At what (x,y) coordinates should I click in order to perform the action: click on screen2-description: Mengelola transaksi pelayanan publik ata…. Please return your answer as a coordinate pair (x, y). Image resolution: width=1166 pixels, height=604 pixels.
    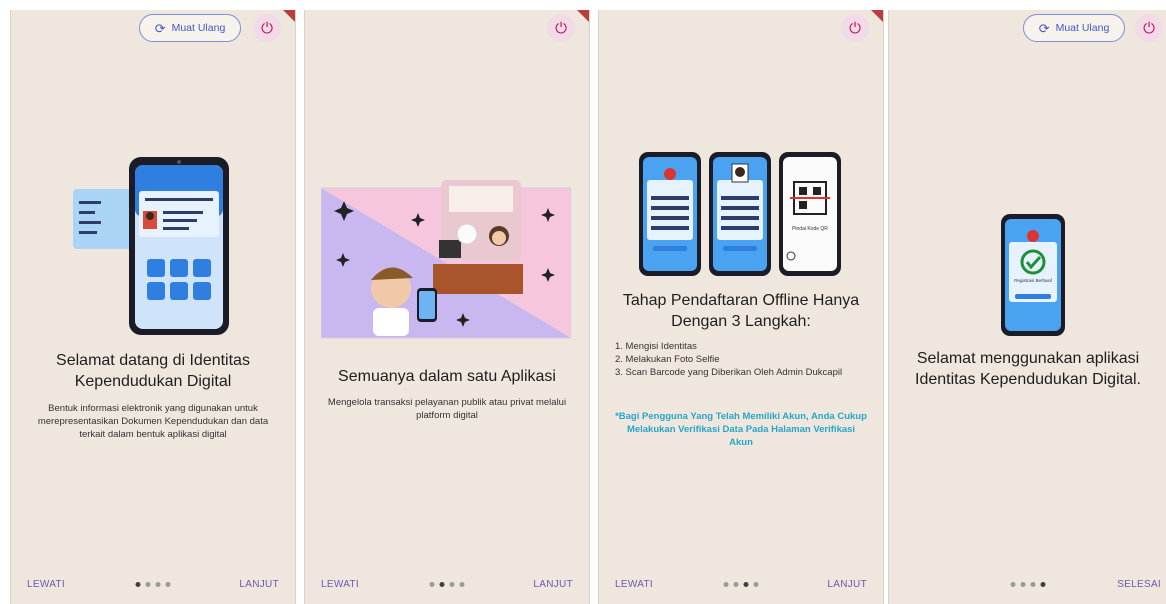
    Looking at the image, I should click on (447, 409).